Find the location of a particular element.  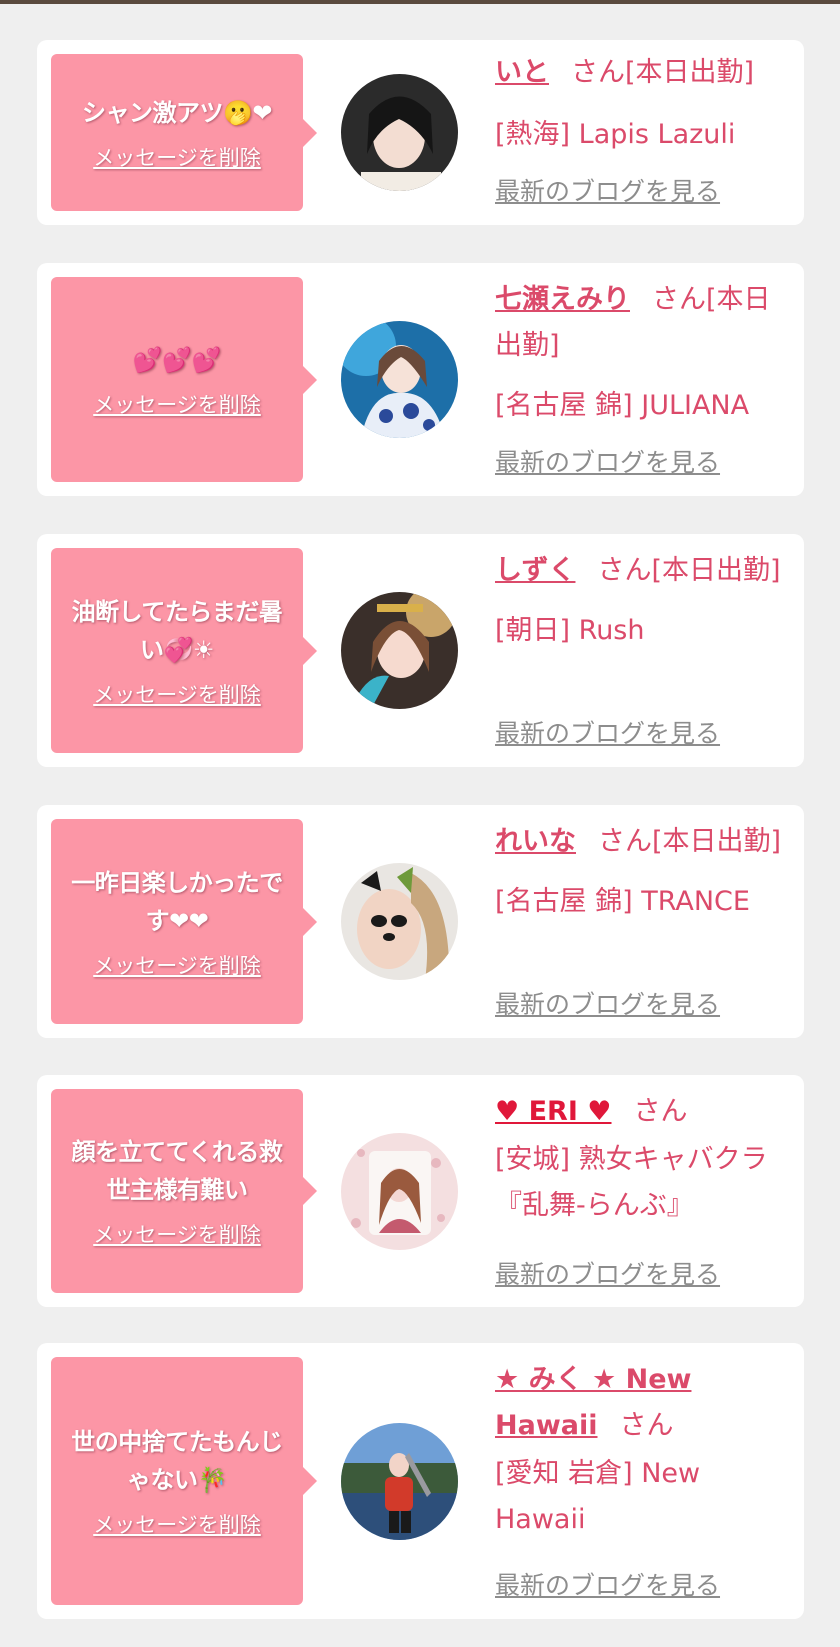

girl-info: しずく さん[本日出勤] [朝日] Rush is located at coordinates (645, 601).